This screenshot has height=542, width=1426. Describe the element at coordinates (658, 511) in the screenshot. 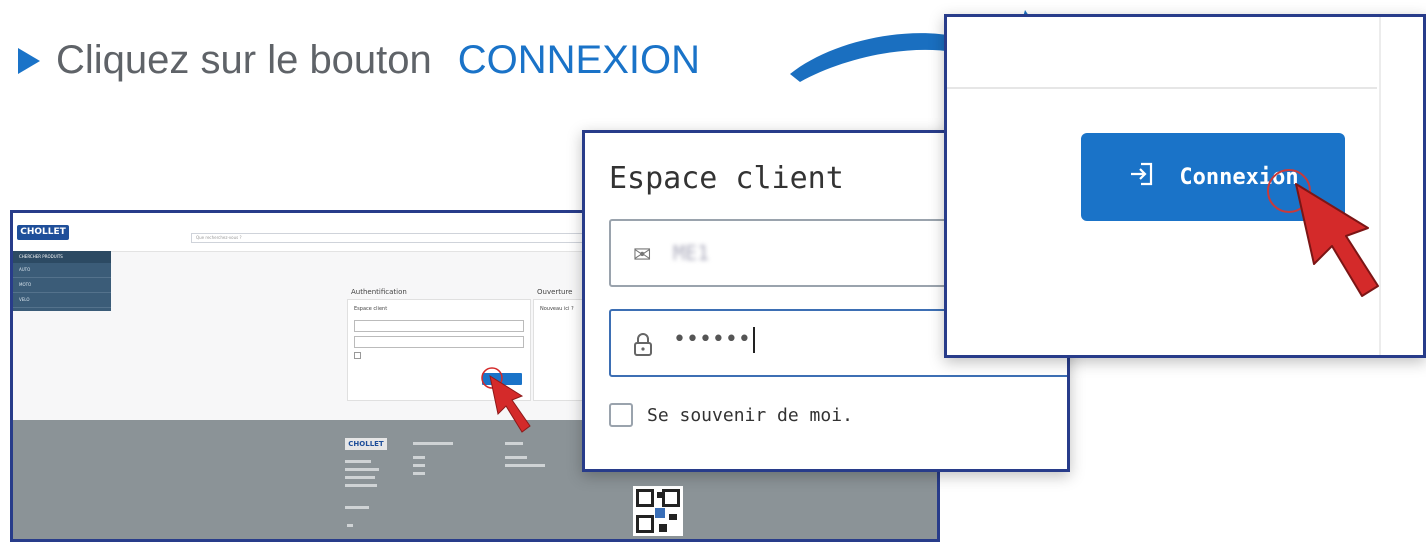

I see `qr-code` at that location.